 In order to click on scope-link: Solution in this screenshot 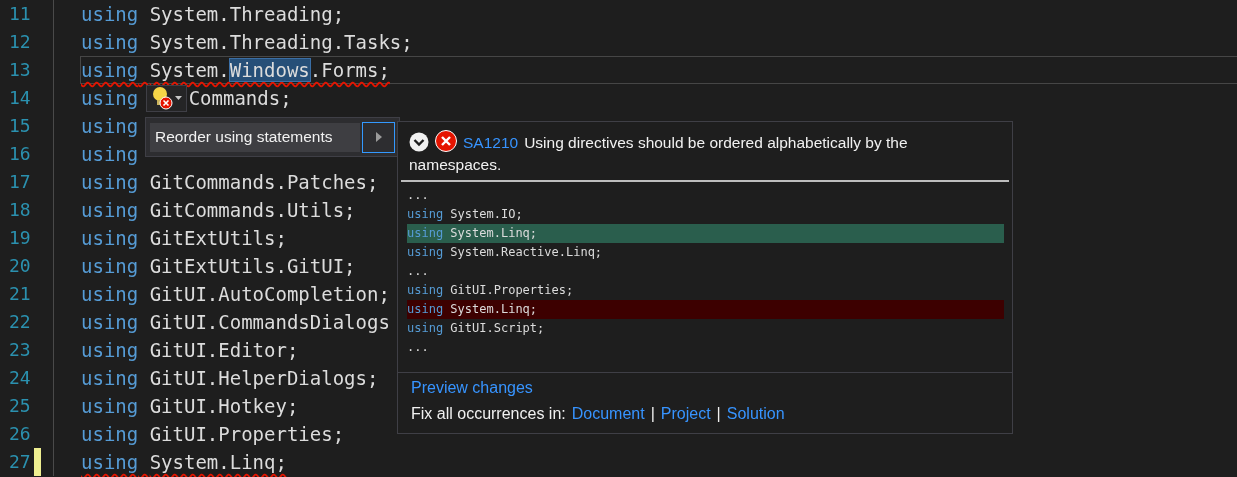, I will do `click(755, 414)`.